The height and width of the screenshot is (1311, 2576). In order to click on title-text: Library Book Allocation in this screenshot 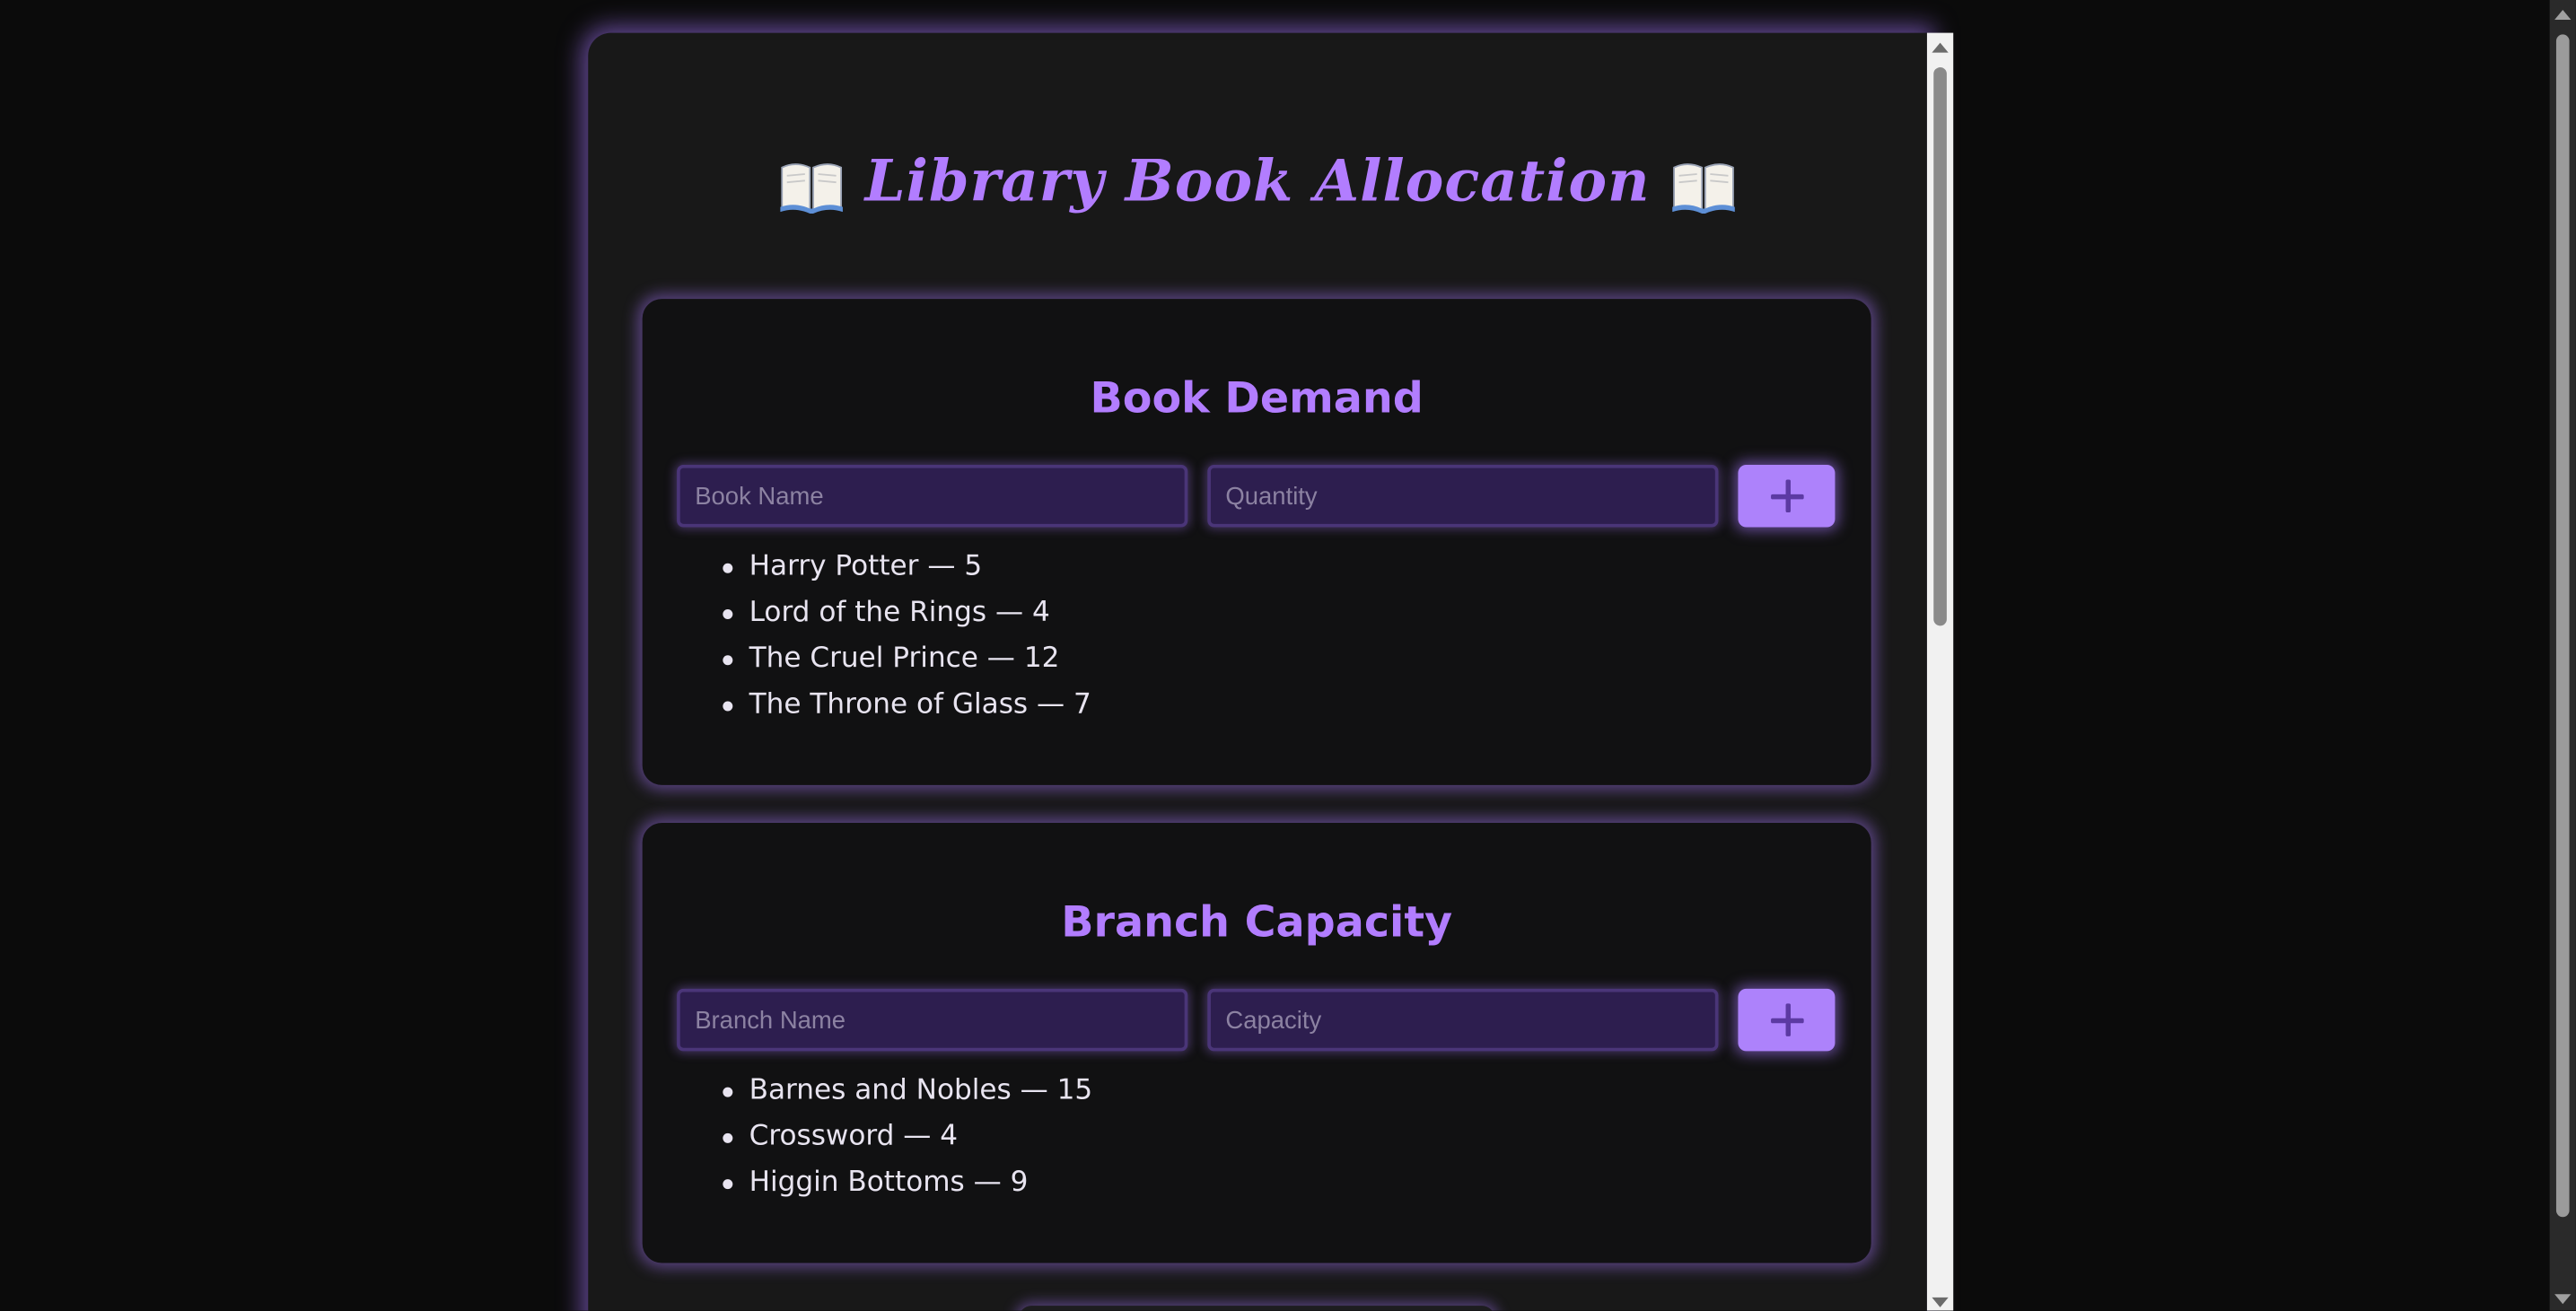, I will do `click(1257, 181)`.